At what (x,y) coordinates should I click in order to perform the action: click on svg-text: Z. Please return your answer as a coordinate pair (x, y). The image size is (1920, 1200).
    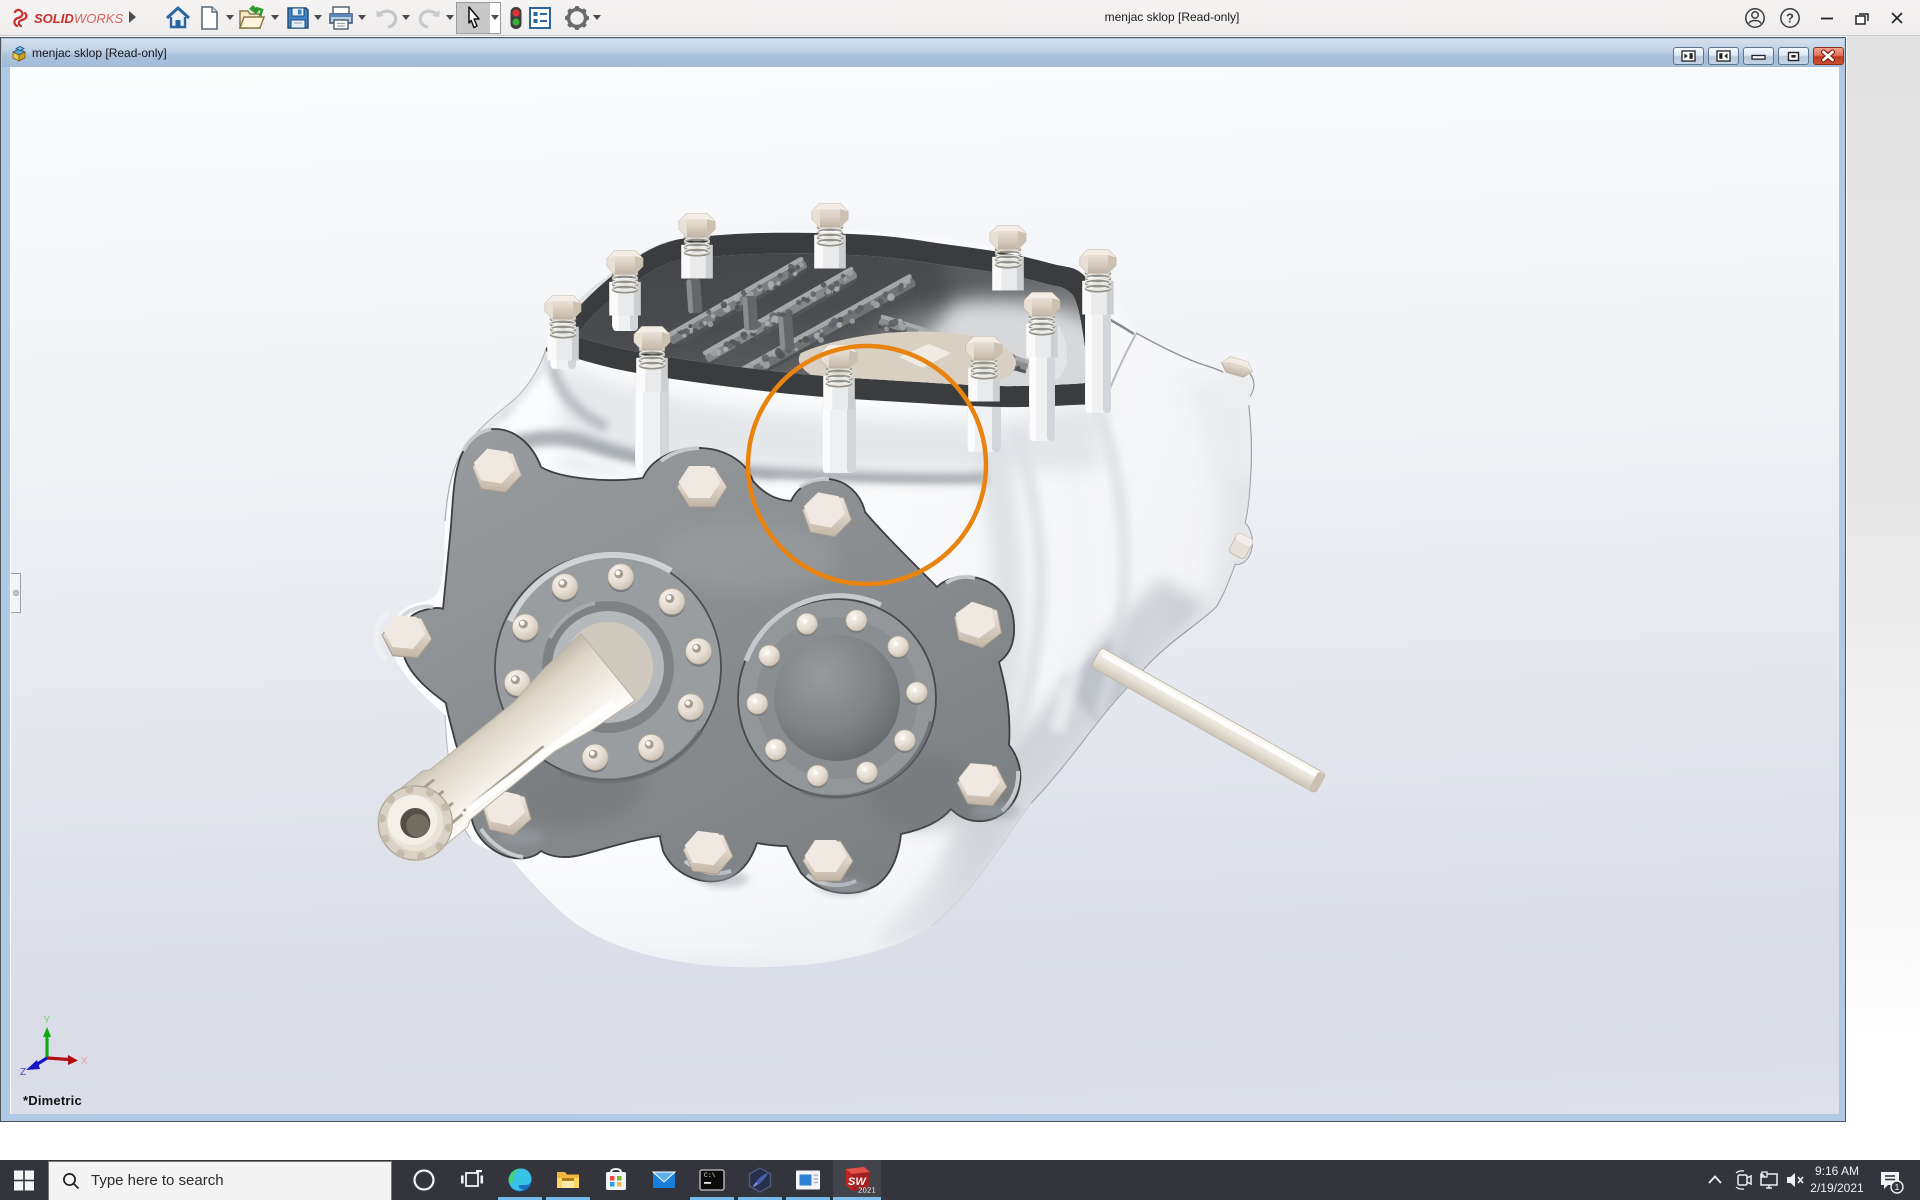
    Looking at the image, I should click on (23, 1072).